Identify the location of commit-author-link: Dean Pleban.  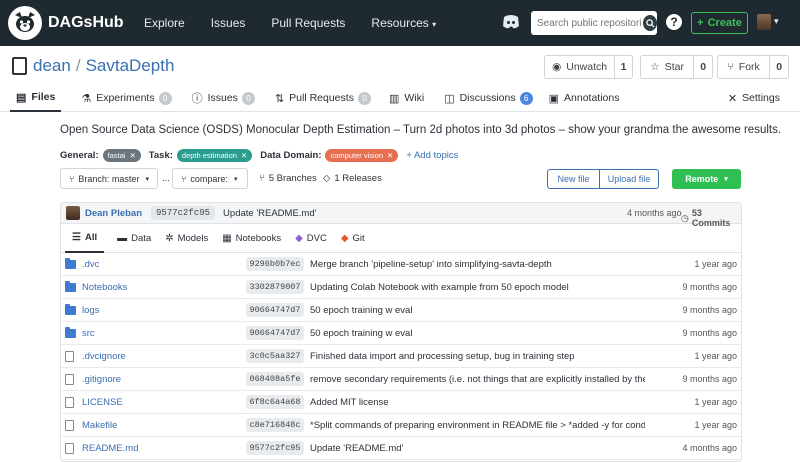
(113, 213).